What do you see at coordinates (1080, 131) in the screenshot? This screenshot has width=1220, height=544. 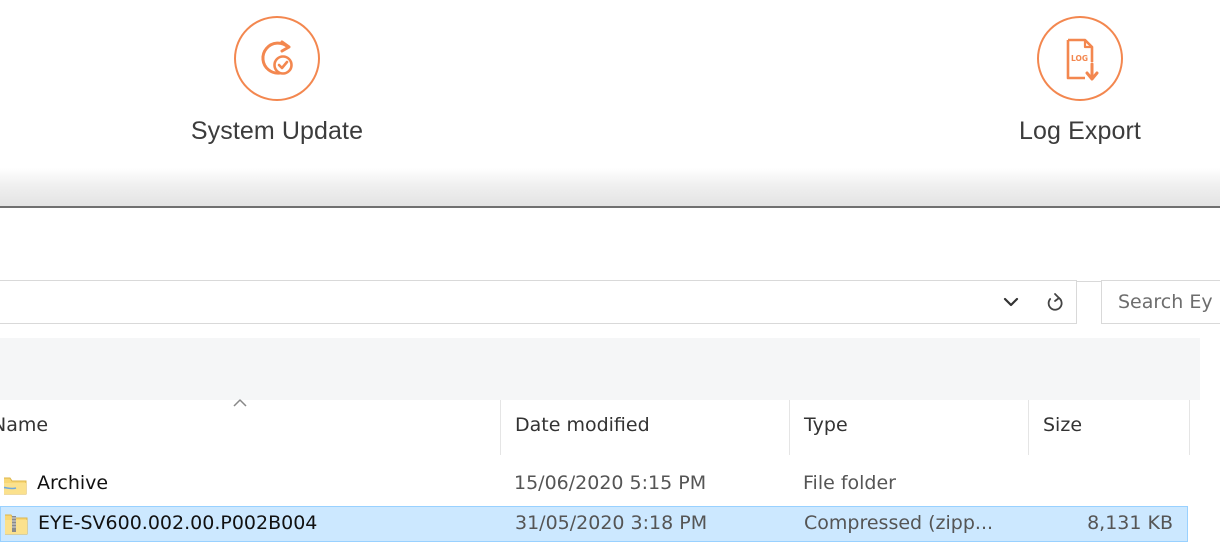 I see `log-export-label: Log Export` at bounding box center [1080, 131].